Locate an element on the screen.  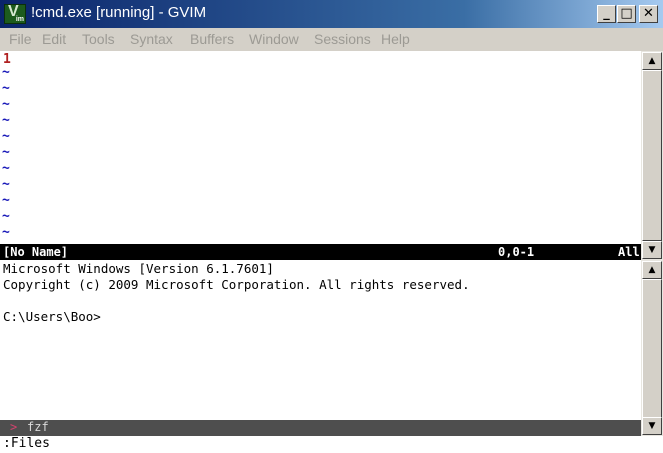
command-line: :Files is located at coordinates (331, 444).